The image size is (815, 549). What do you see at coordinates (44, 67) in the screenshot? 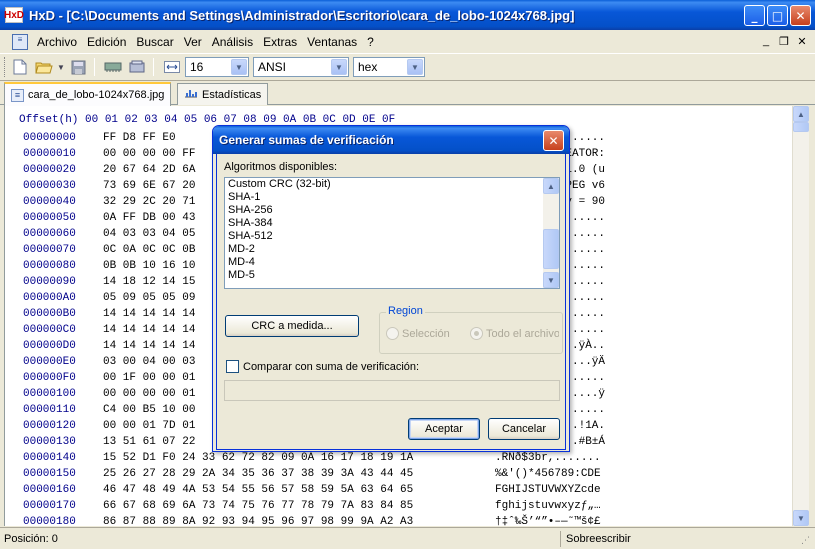
I see `open-folder-icon` at bounding box center [44, 67].